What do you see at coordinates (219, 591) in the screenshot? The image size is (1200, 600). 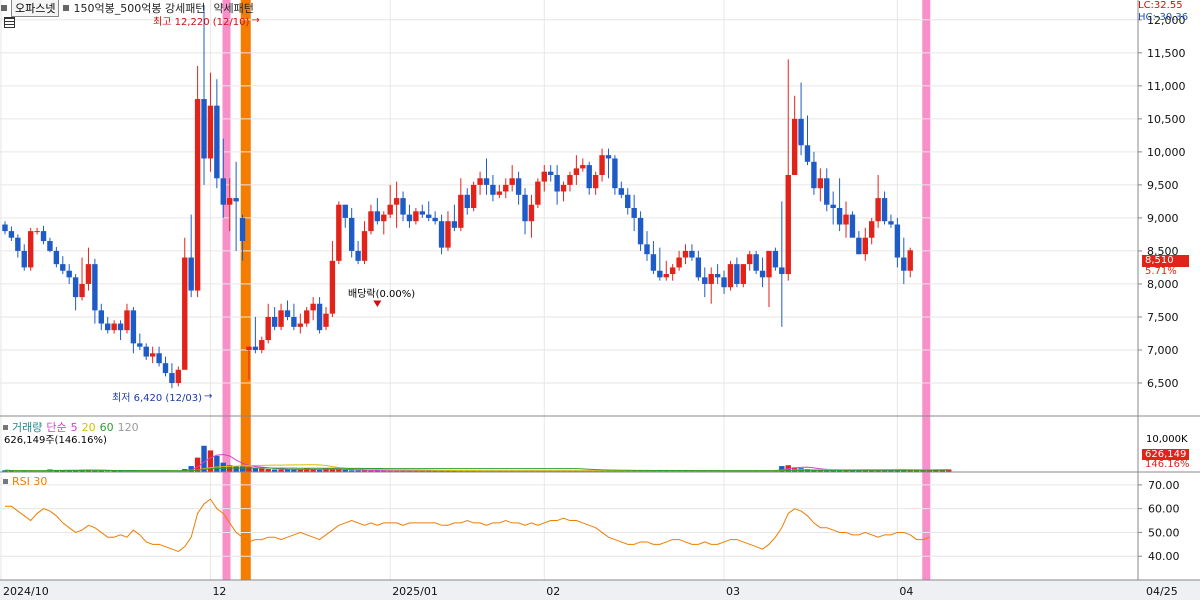 I see `x-tick-label: 12` at bounding box center [219, 591].